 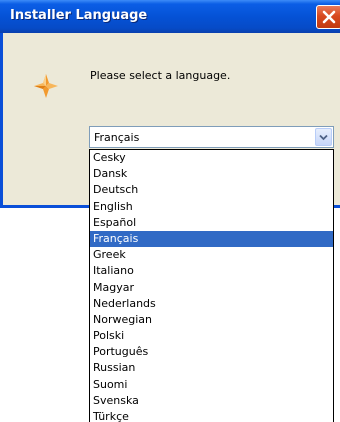 What do you see at coordinates (211, 304) in the screenshot?
I see `language-option: Nederlands` at bounding box center [211, 304].